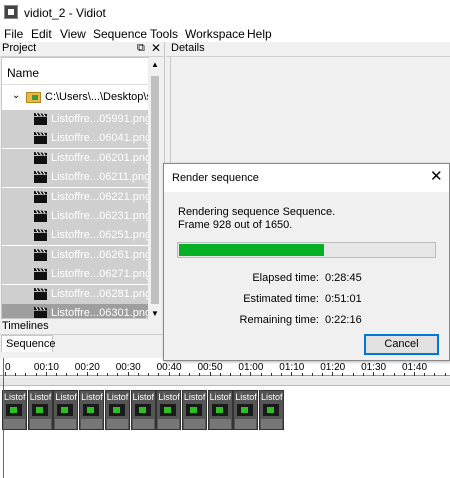 Image resolution: width=450 pixels, height=478 pixels. I want to click on file-name: Listoffre...06281.png, so click(100, 293).